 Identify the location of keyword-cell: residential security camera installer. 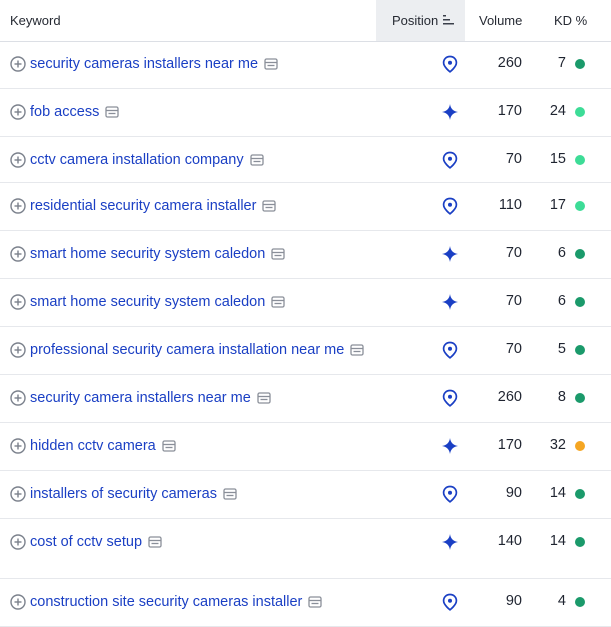
(153, 206).